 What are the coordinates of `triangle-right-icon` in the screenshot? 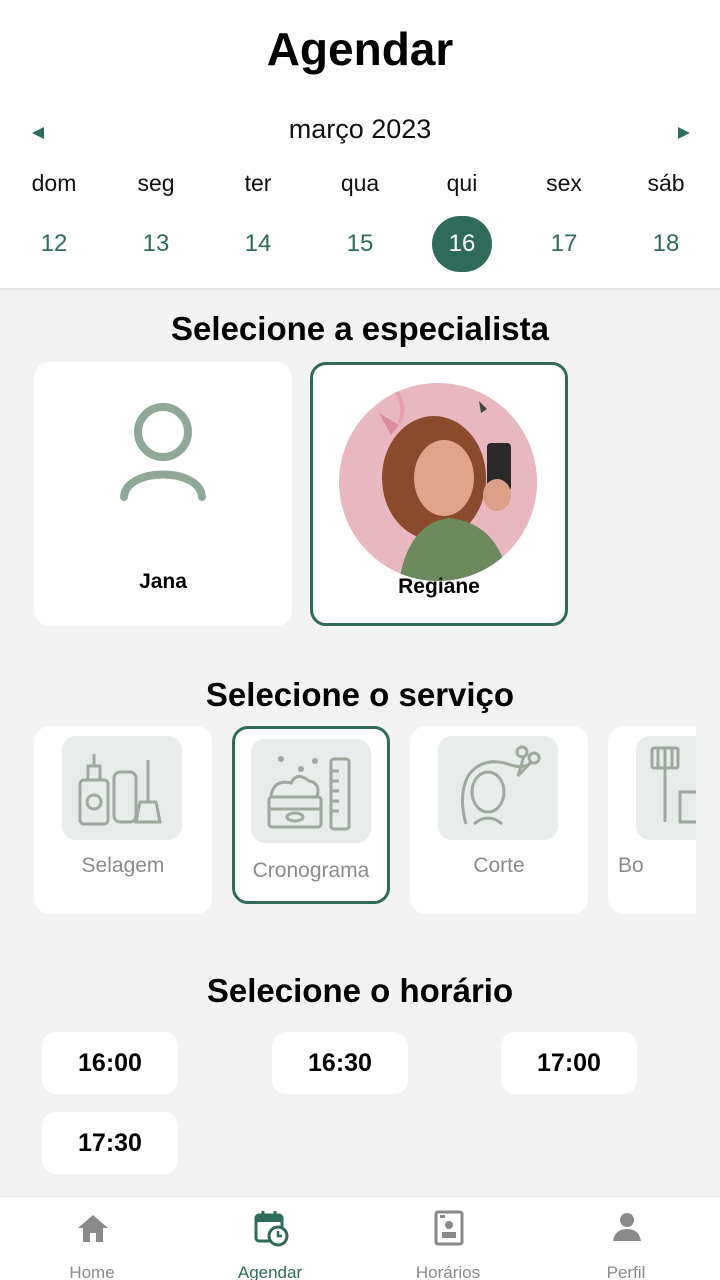 It's located at (684, 133).